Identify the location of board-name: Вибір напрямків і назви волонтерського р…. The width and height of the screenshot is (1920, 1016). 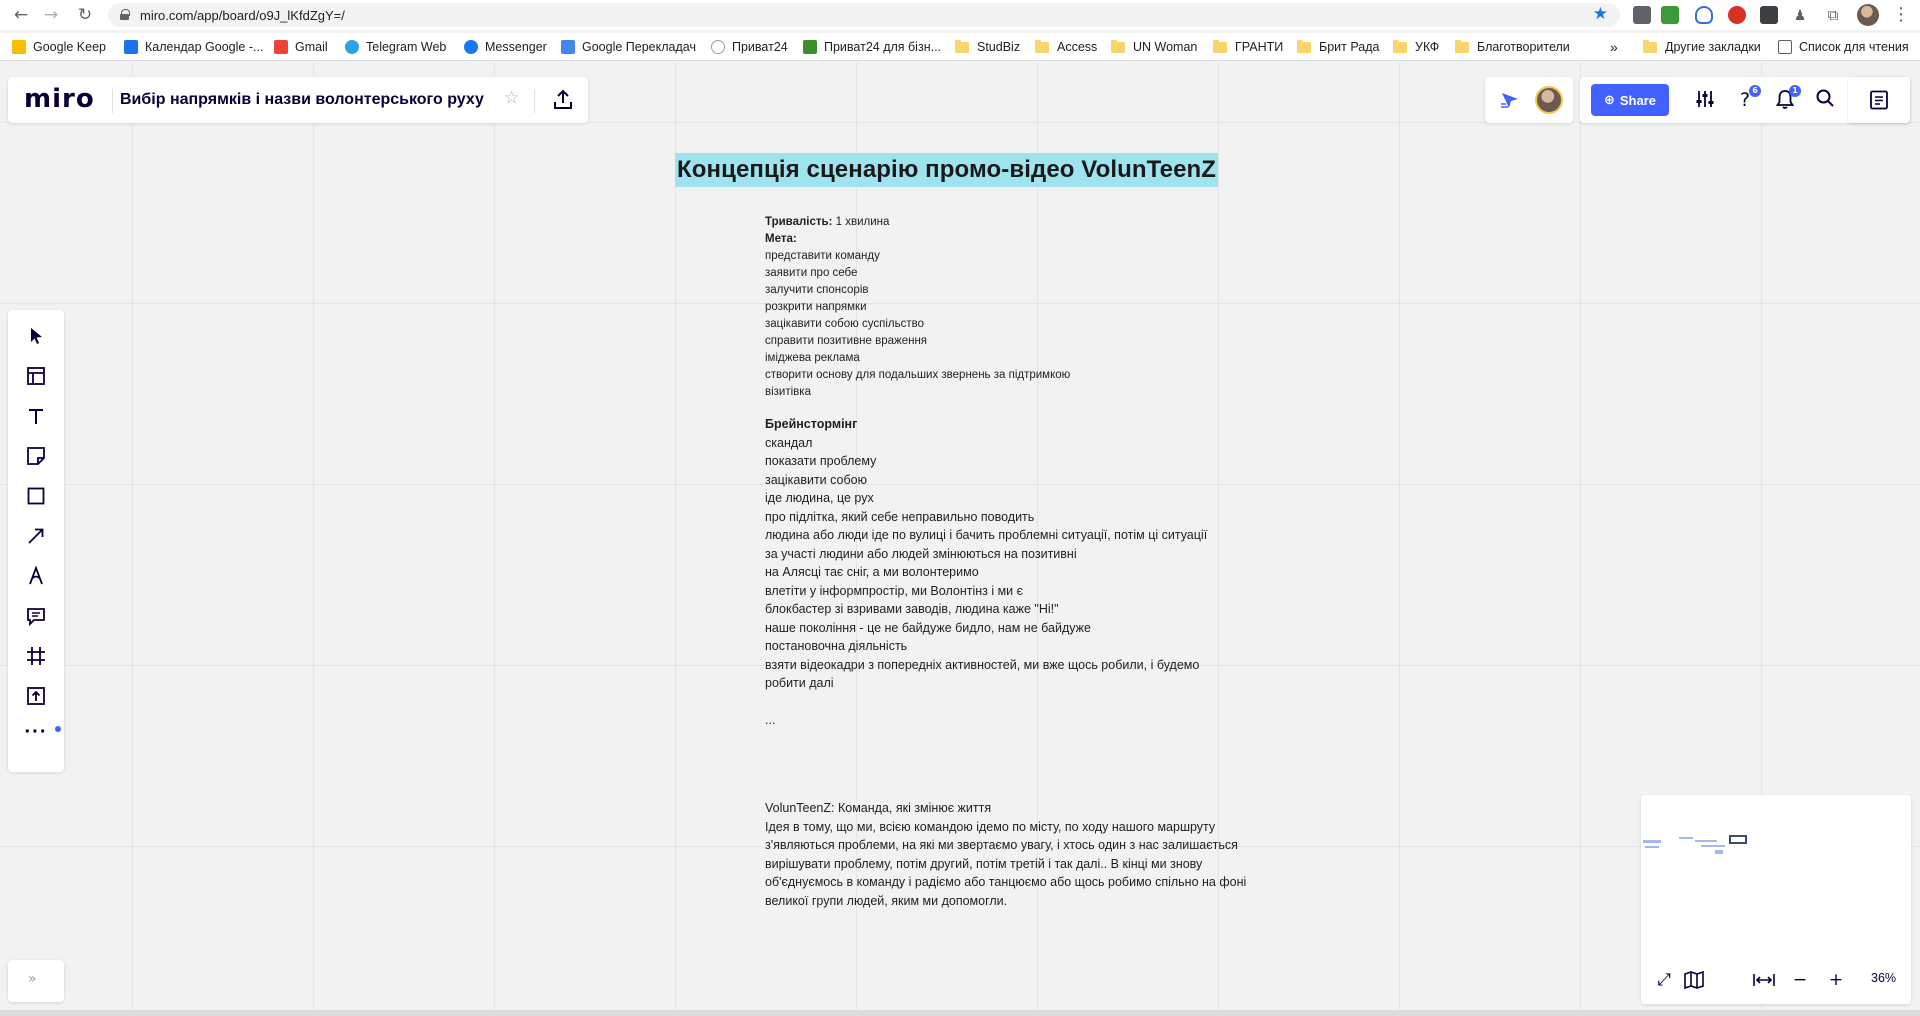
(302, 100).